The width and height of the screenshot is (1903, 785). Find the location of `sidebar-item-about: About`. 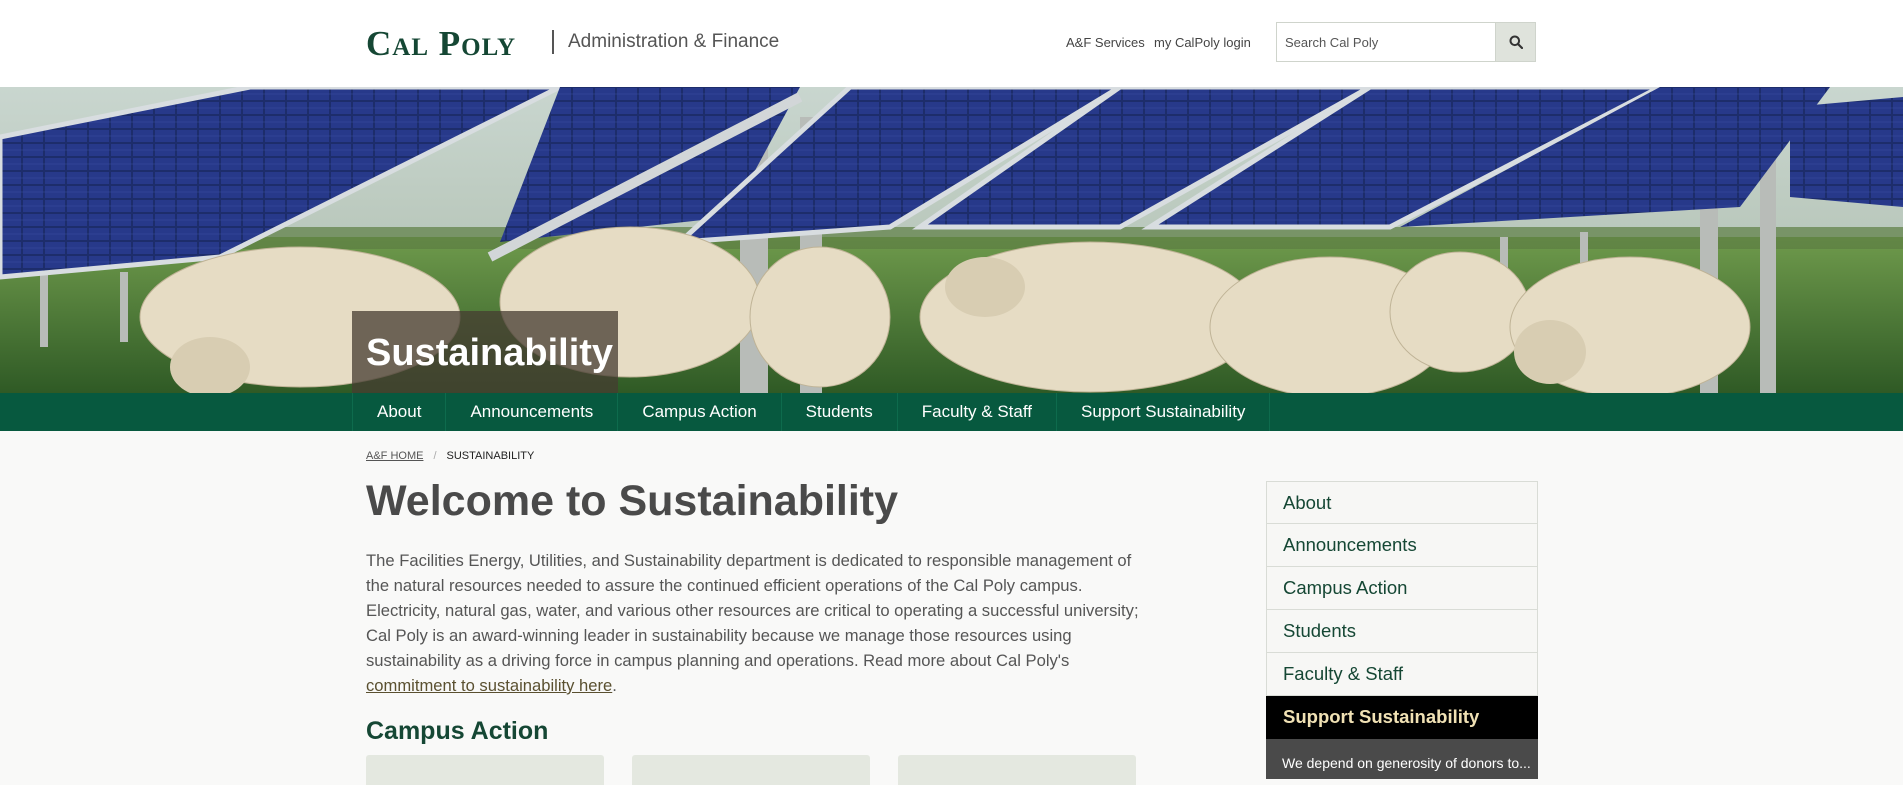

sidebar-item-about: About is located at coordinates (1402, 502).